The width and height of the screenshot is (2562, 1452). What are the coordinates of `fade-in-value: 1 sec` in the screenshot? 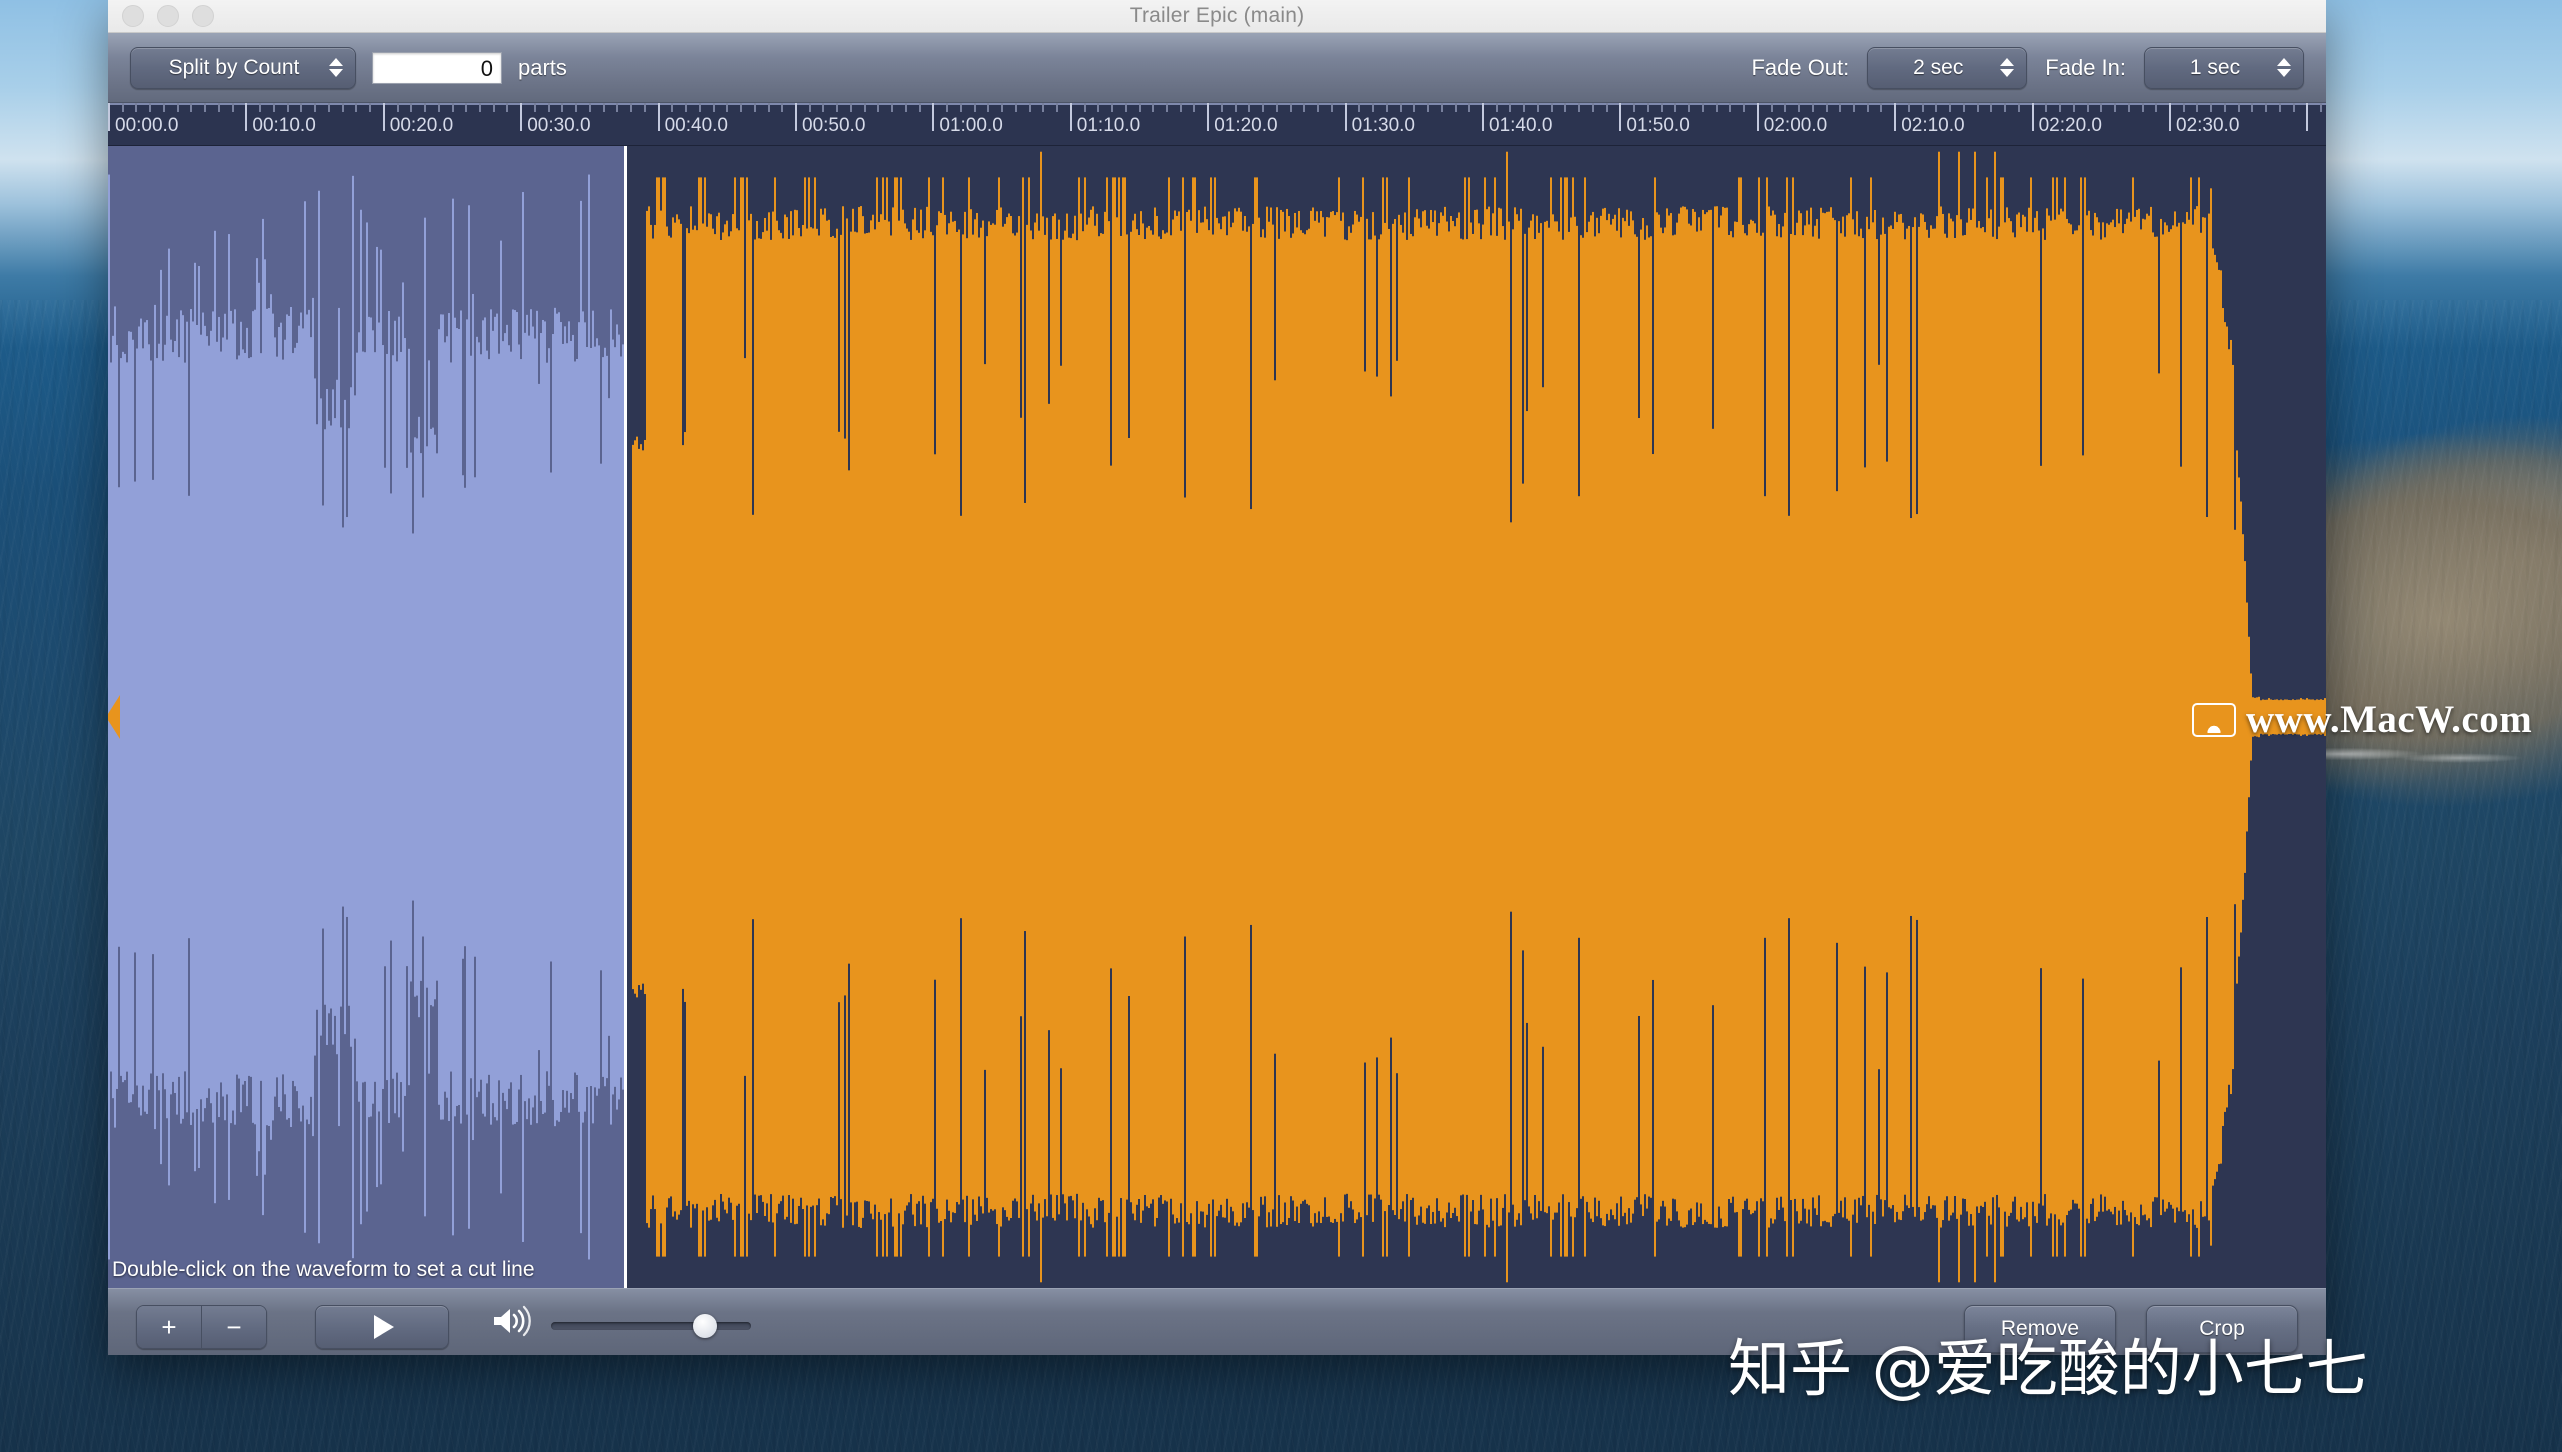 It's located at (2215, 67).